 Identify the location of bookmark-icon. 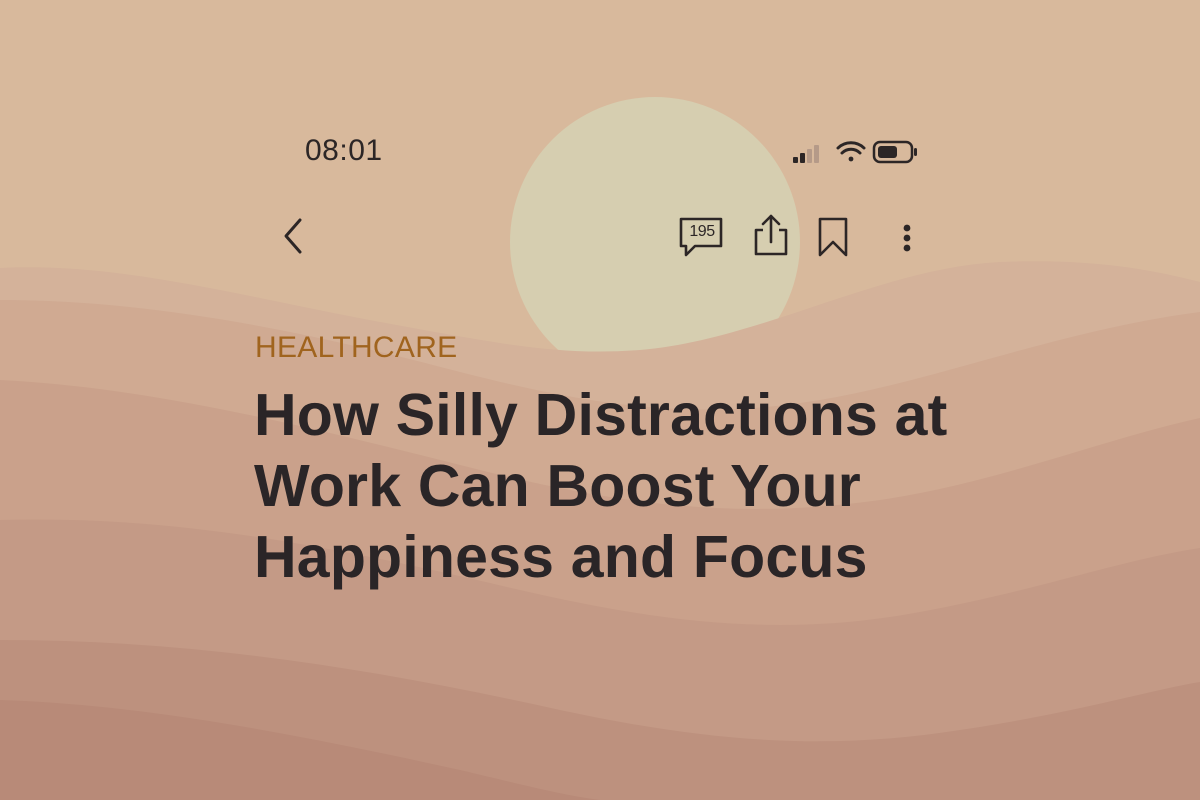
(833, 237).